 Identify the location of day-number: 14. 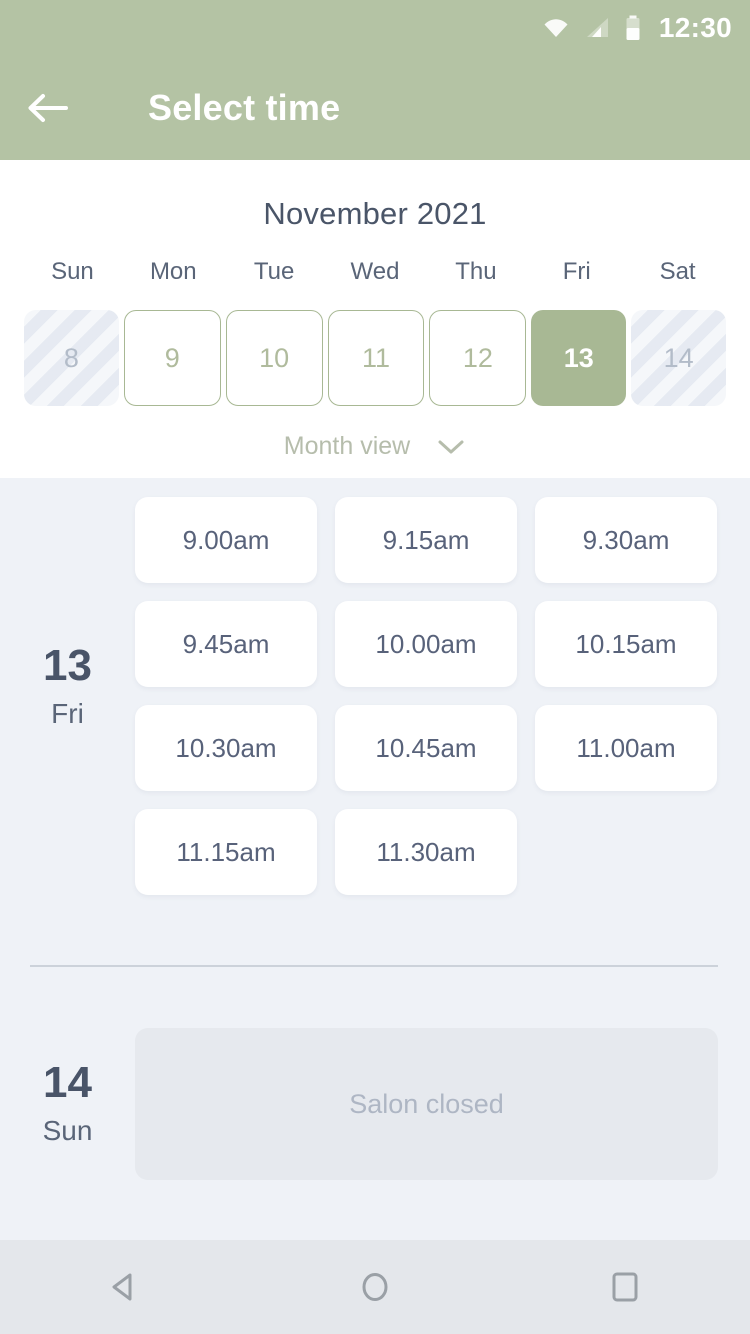
(67, 1082).